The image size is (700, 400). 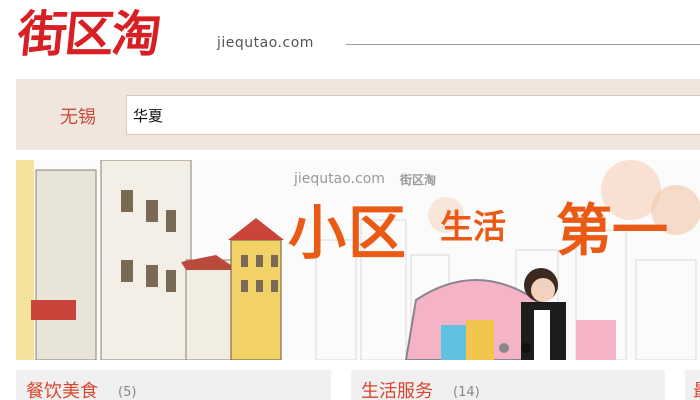 I want to click on banner-headline: 小区, so click(x=348, y=233).